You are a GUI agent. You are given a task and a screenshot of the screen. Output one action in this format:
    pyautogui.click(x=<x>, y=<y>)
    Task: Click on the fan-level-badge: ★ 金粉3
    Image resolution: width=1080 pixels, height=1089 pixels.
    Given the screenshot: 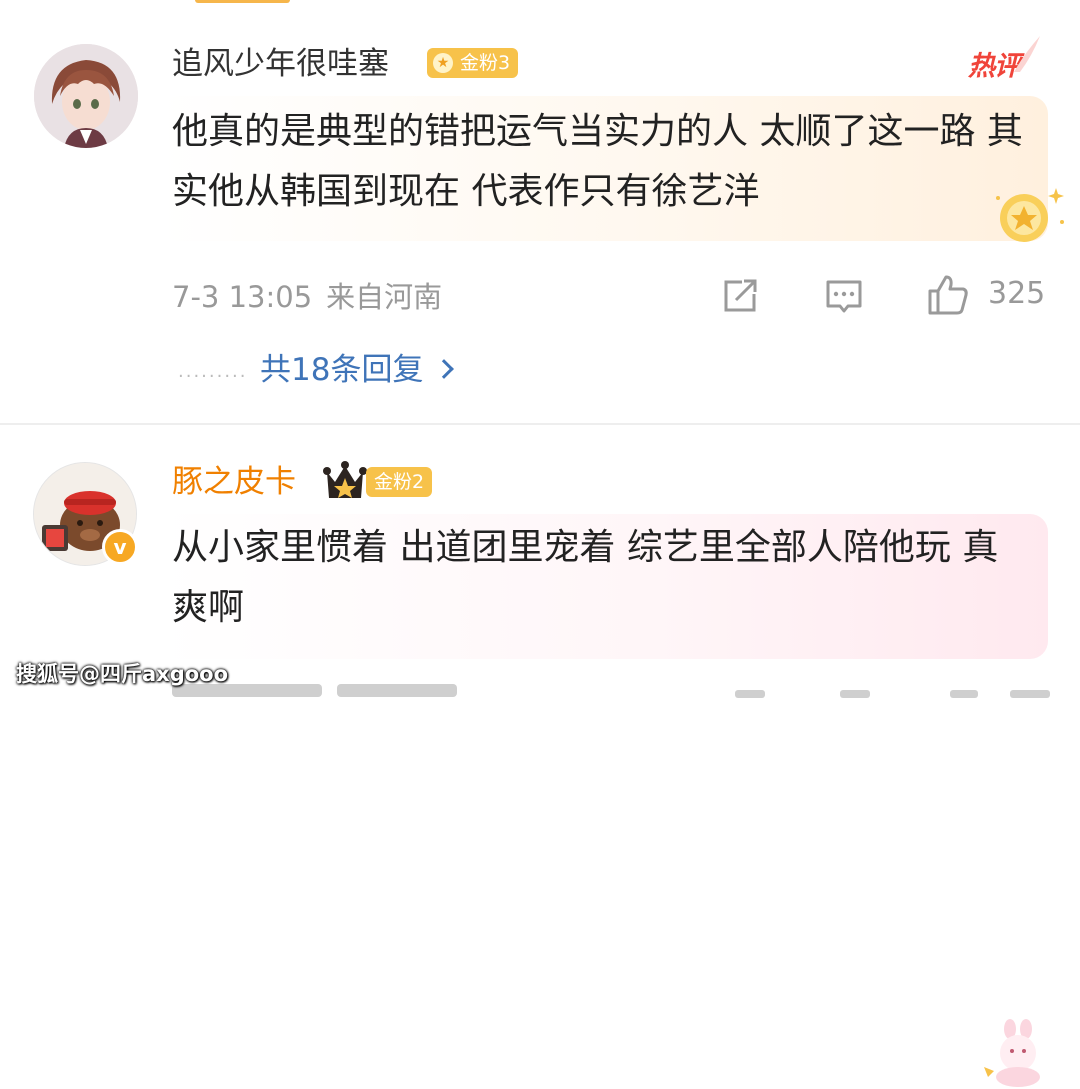 What is the action you would take?
    pyautogui.click(x=473, y=63)
    